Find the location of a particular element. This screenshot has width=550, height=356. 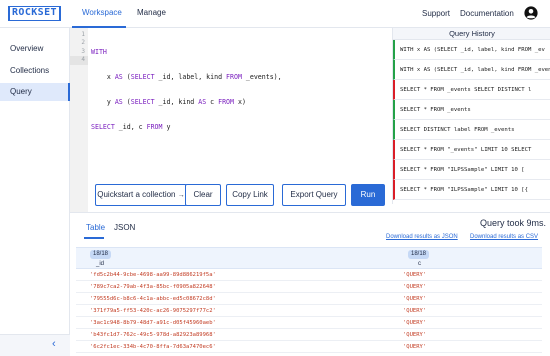

run-button: Run is located at coordinates (368, 195).